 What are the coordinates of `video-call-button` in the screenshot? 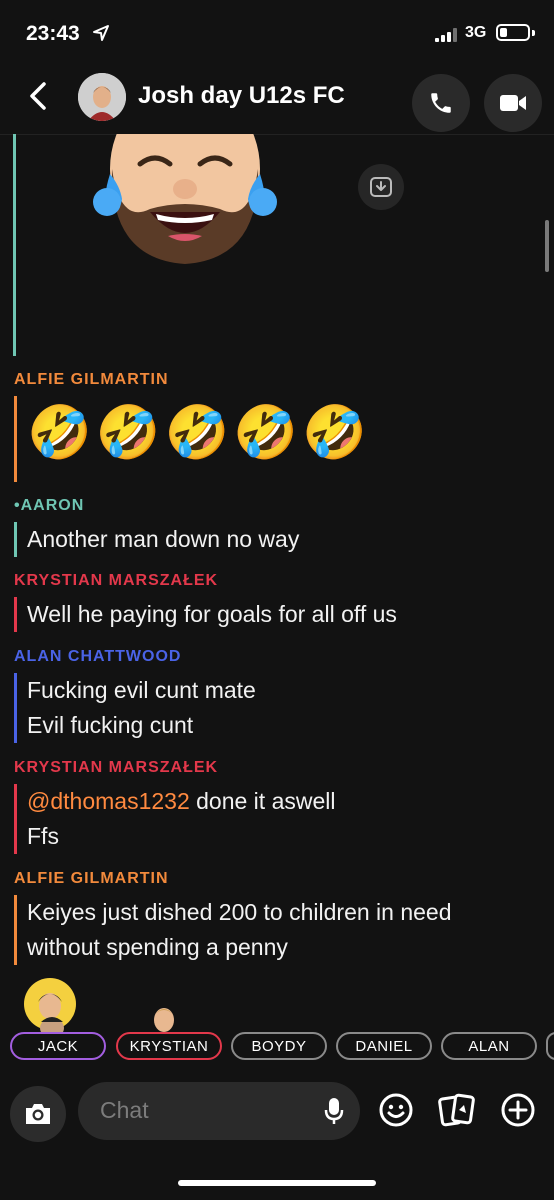 It's located at (513, 103).